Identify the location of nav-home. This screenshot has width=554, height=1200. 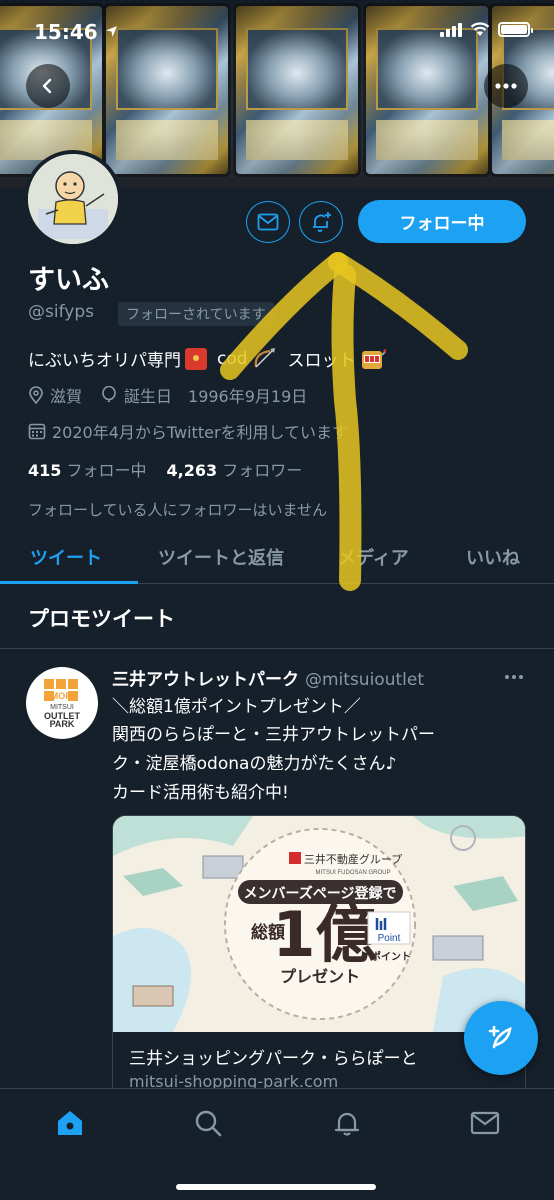
(70, 1123).